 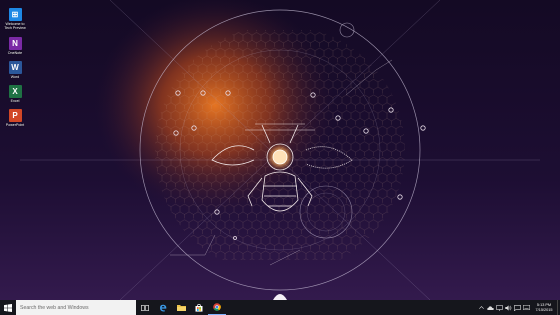 I want to click on desktop-icon-label: Welcome to Tech Preview, so click(x=15, y=26).